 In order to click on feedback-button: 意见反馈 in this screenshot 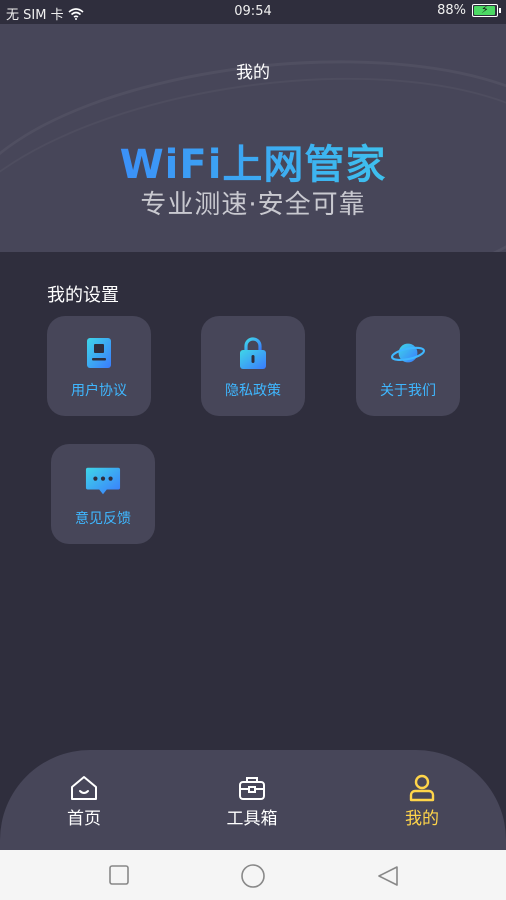, I will do `click(103, 494)`.